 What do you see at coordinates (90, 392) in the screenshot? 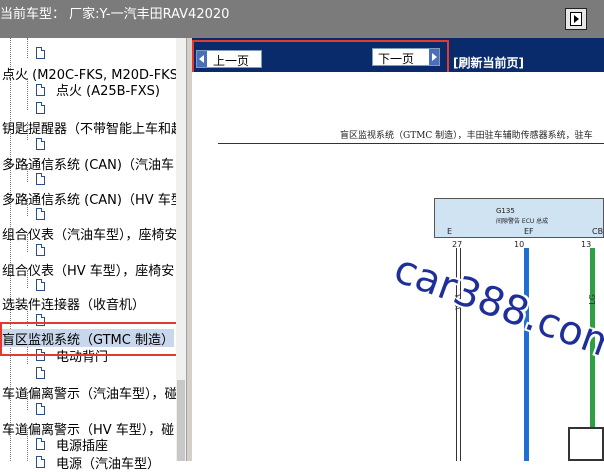
I see `tree-item-lane-departure-gasoline: 车道偏离警示（汽油车型），碰` at bounding box center [90, 392].